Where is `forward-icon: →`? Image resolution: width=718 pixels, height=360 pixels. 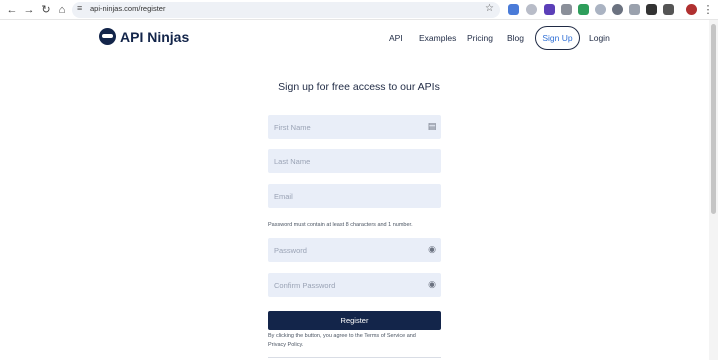 forward-icon: → is located at coordinates (29, 10).